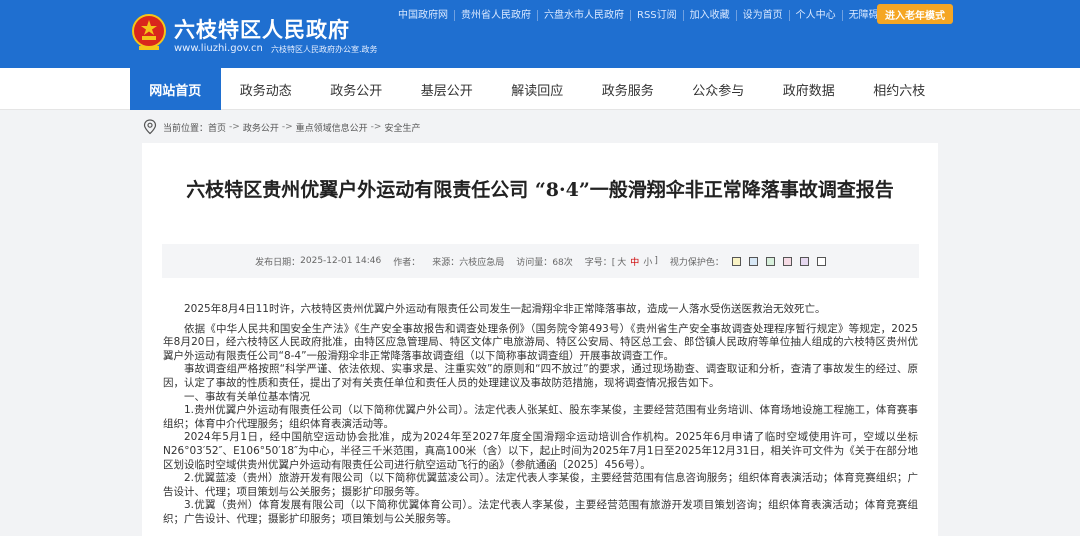 Image resolution: width=1080 pixels, height=536 pixels. I want to click on breadcrumb-open-government: 政务公开, so click(261, 127).